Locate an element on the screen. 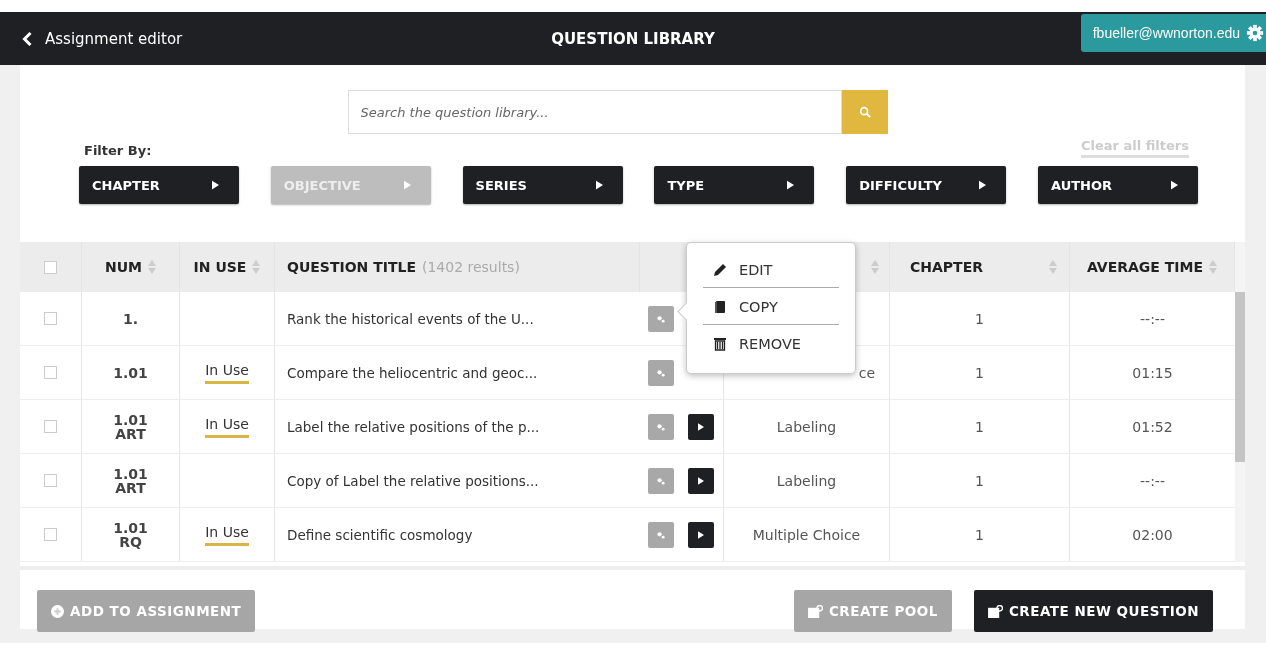 This screenshot has width=1266, height=655. menu-item: COPY is located at coordinates (771, 306).